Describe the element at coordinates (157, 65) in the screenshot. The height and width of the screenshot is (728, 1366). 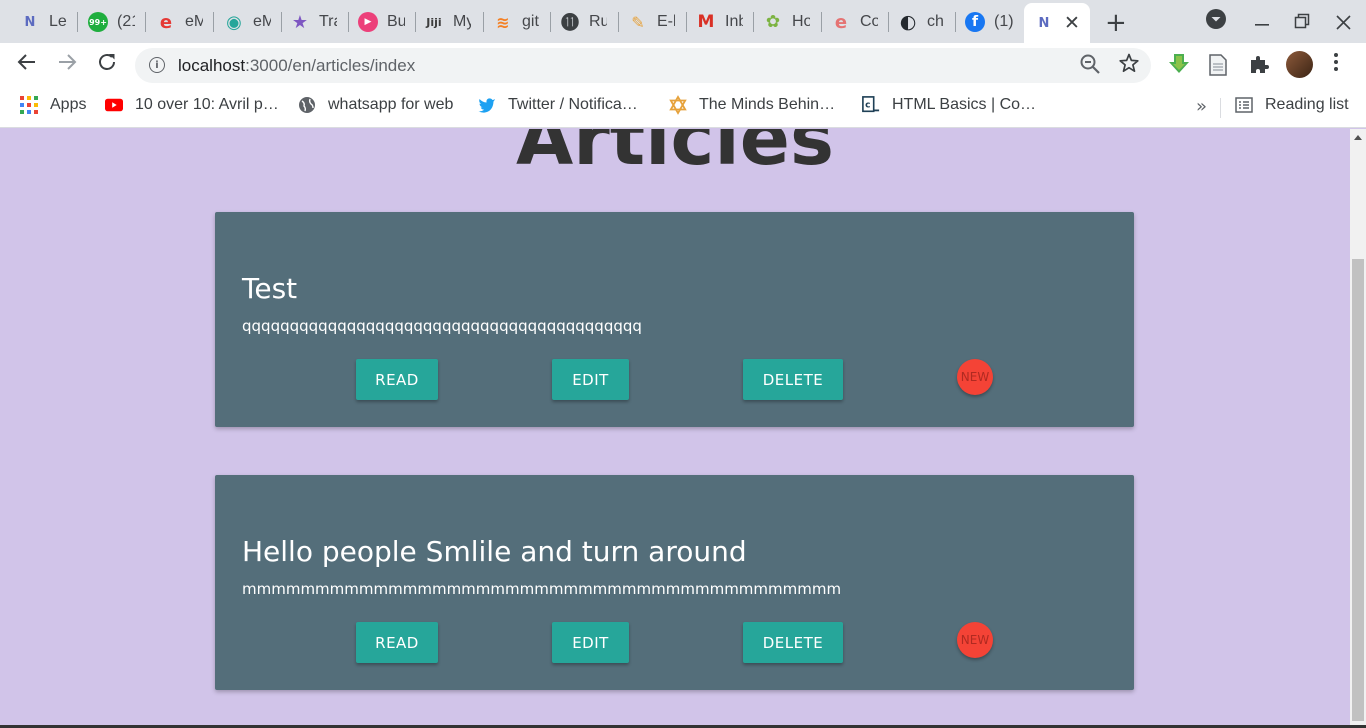
I see `site-info-icon: i` at that location.